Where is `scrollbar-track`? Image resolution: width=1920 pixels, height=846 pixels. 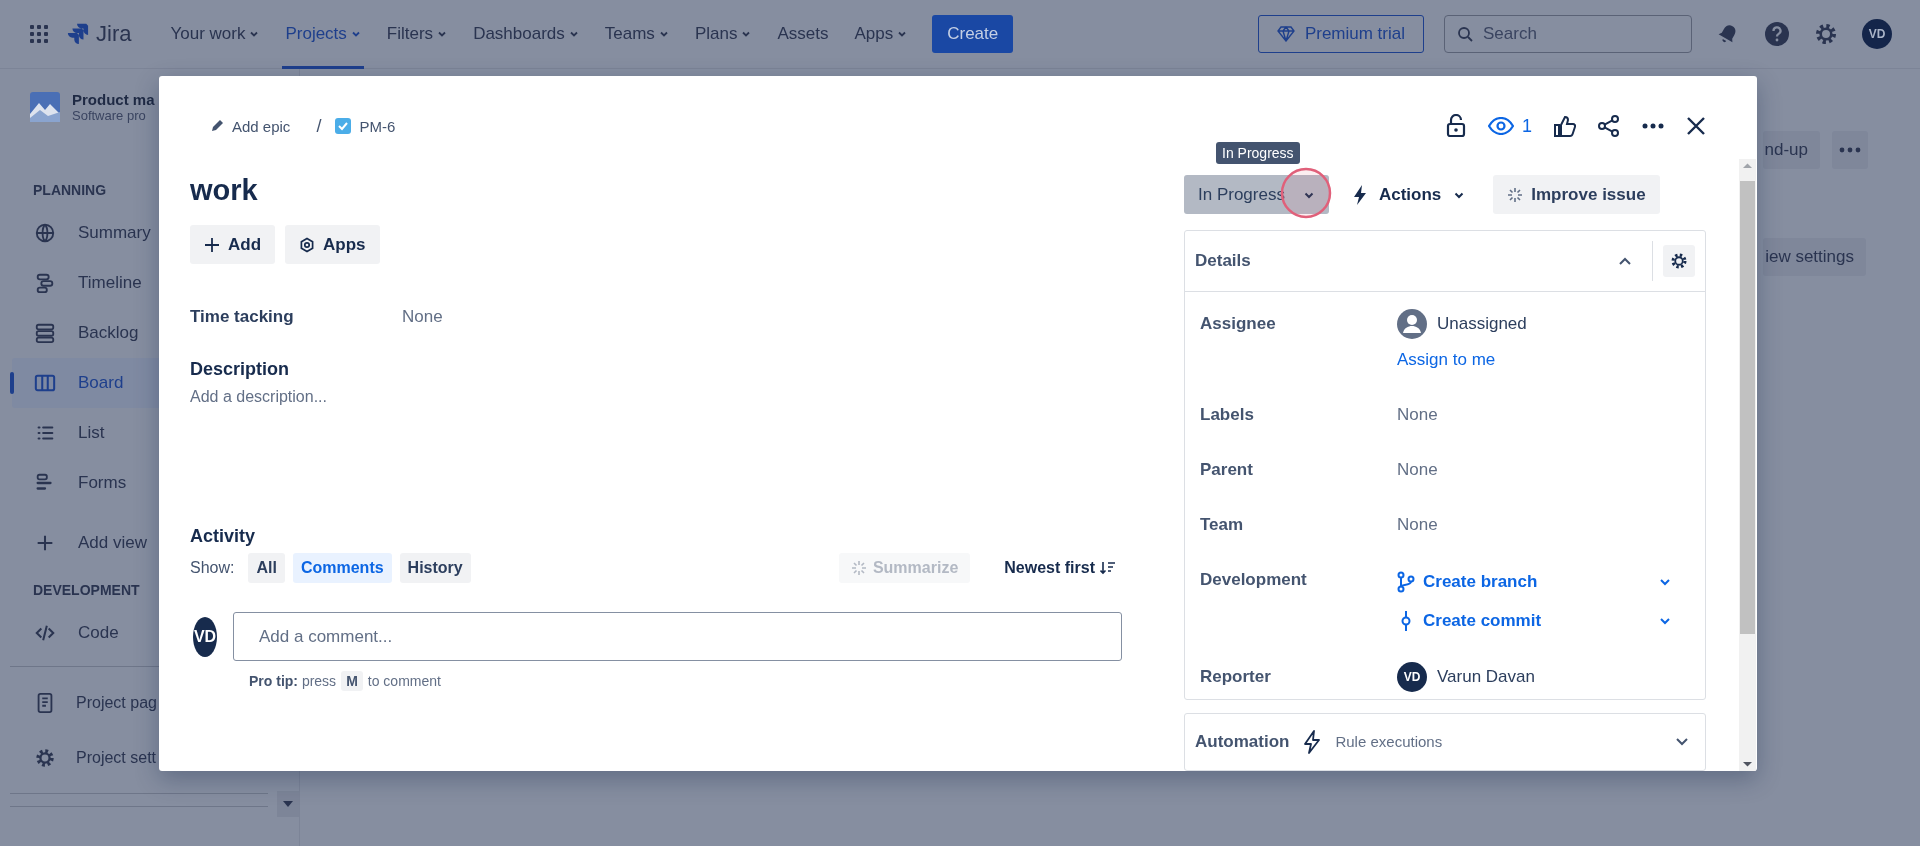
scrollbar-track is located at coordinates (1747, 465).